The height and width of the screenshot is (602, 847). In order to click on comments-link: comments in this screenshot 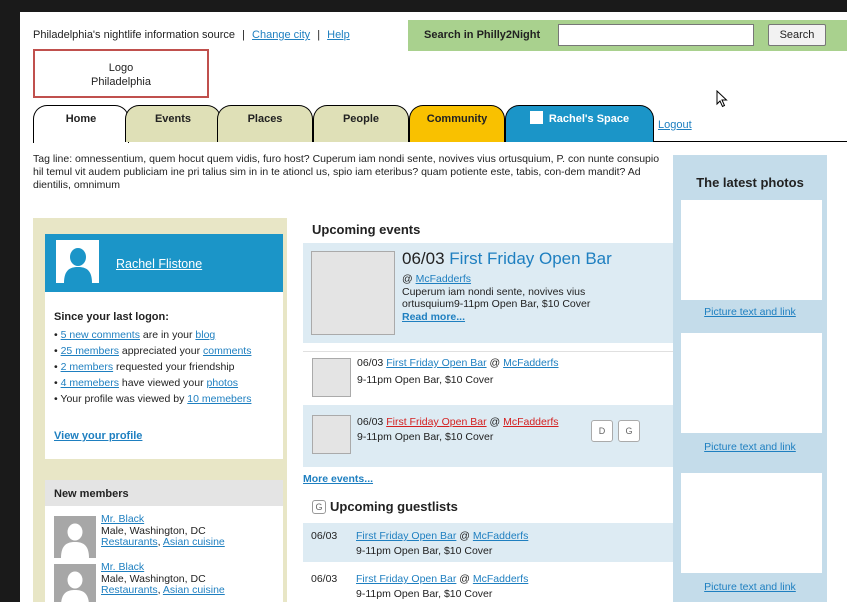, I will do `click(227, 351)`.